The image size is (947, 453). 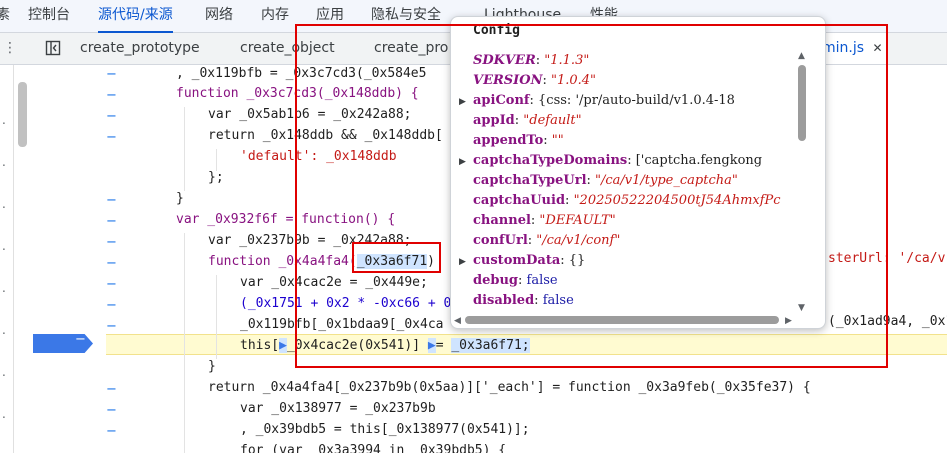 What do you see at coordinates (219, 16) in the screenshot?
I see `tab-network: 网络` at bounding box center [219, 16].